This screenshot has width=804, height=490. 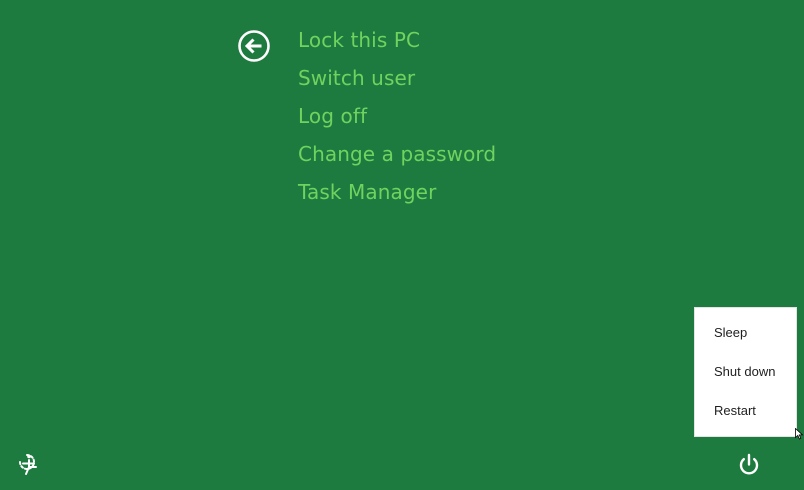 What do you see at coordinates (397, 45) in the screenshot?
I see `lock-this-pc-link: Lock this PC` at bounding box center [397, 45].